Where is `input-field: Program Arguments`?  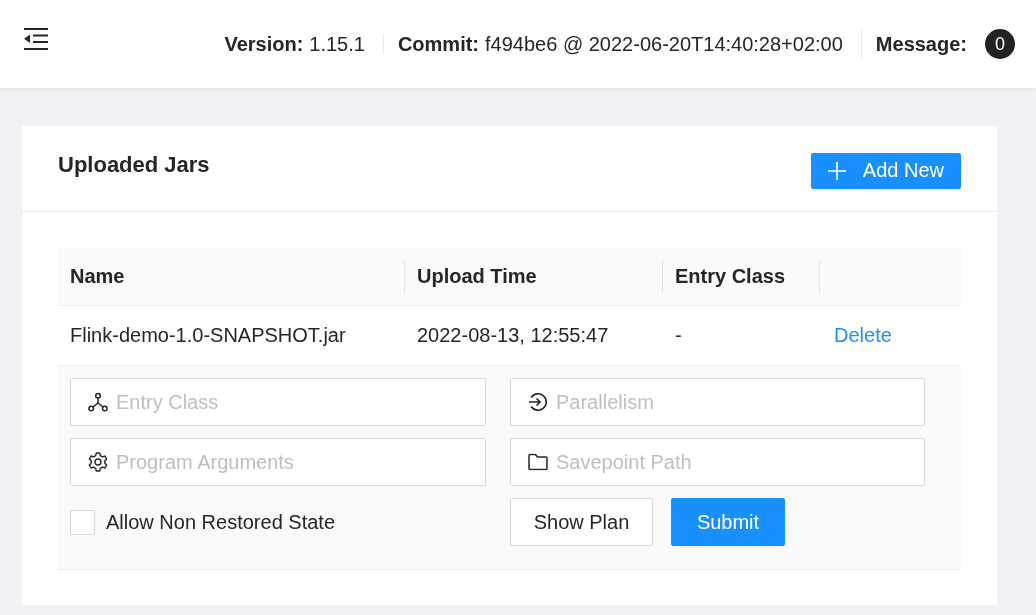
input-field: Program Arguments is located at coordinates (278, 462).